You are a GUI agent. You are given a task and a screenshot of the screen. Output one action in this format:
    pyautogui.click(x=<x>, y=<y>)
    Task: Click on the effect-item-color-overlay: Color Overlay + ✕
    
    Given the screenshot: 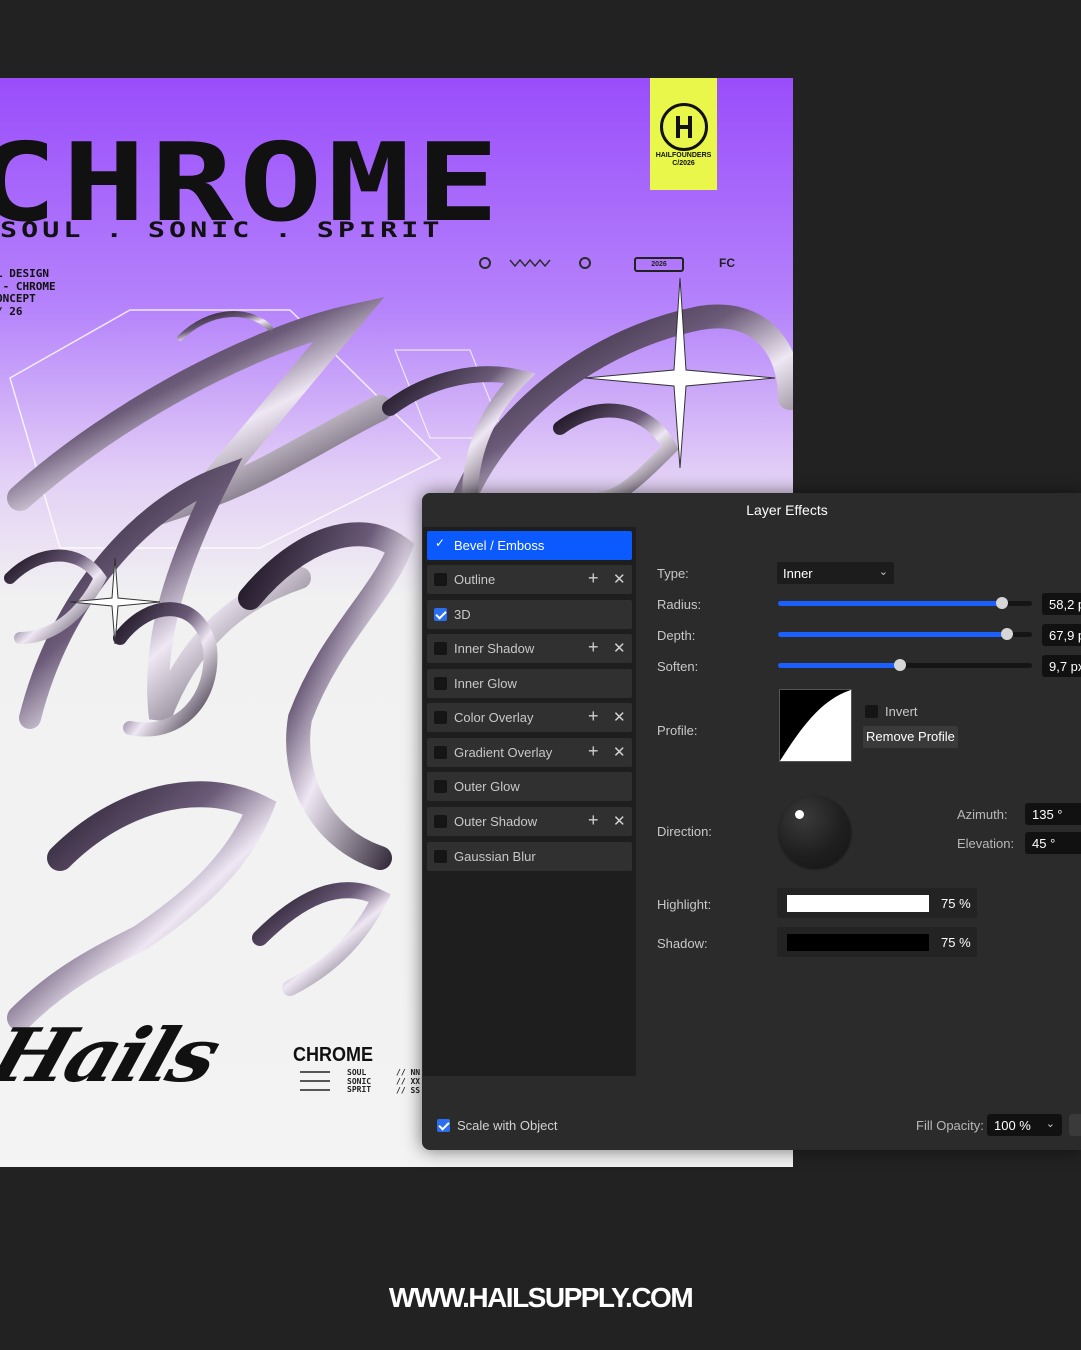 What is the action you would take?
    pyautogui.click(x=529, y=717)
    